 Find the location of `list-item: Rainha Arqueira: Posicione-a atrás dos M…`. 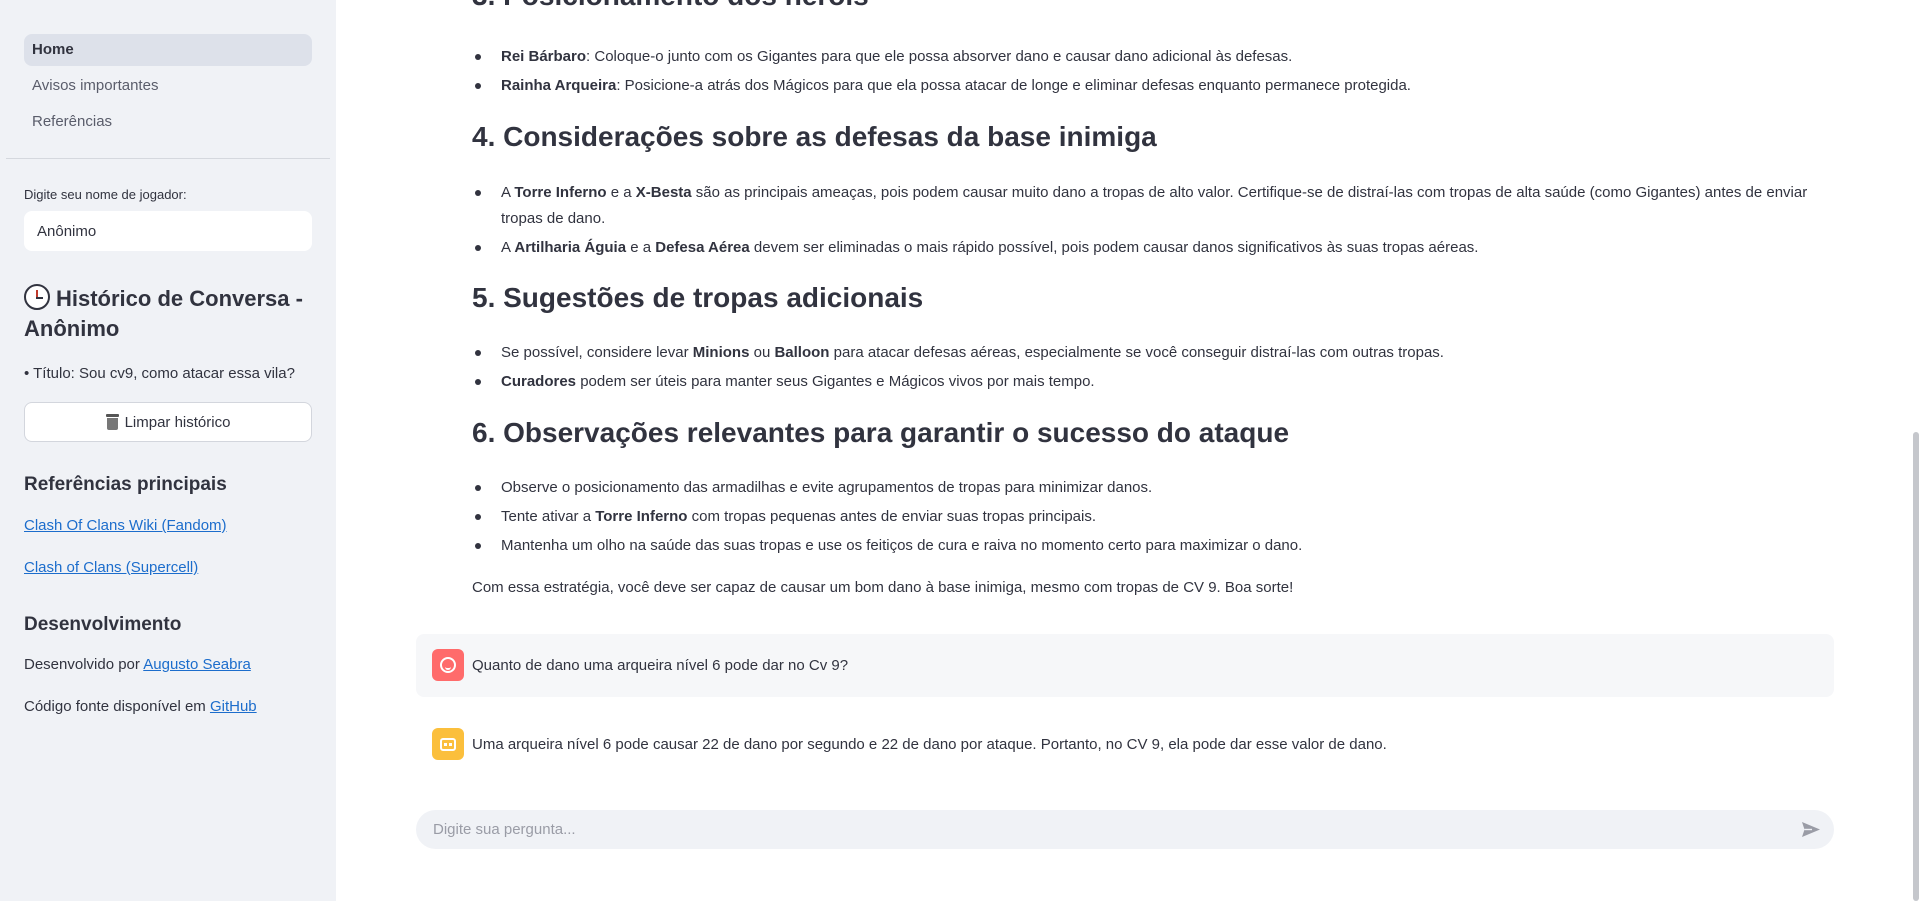

list-item: Rainha Arqueira: Posicione-a atrás dos M… is located at coordinates (1152, 86).